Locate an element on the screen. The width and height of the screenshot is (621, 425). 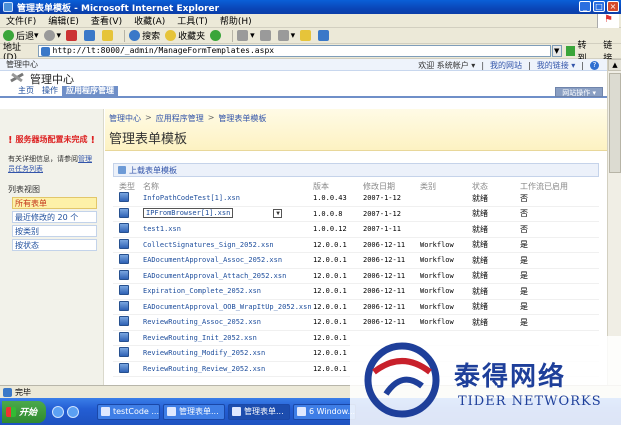
breadcrumb-central-admin: 管理中心 is located at coordinates (125, 118).